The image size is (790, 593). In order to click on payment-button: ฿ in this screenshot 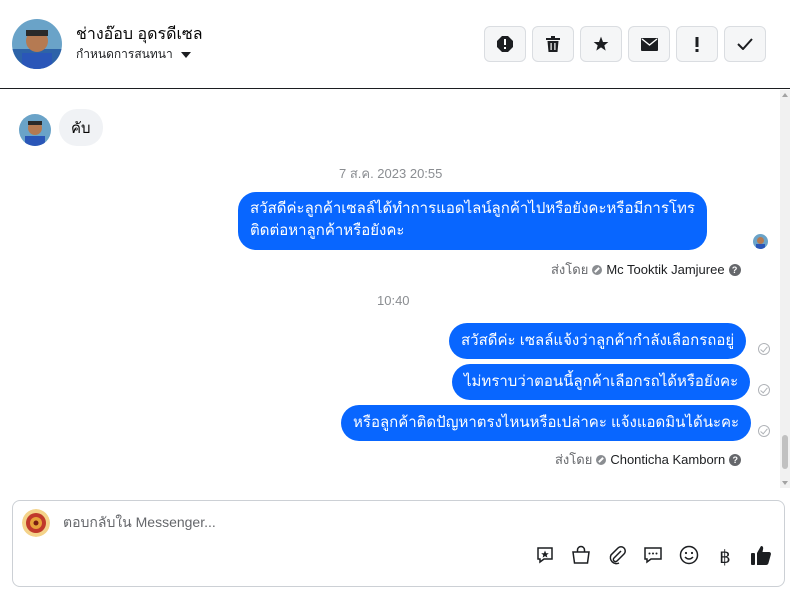, I will do `click(725, 557)`.